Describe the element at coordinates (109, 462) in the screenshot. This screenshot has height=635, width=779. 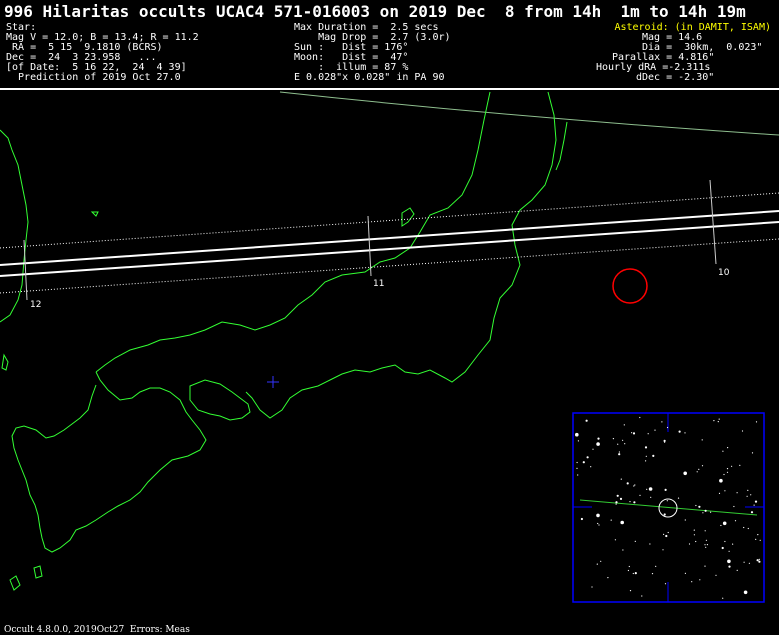
I see `coastline-kyushu` at that location.